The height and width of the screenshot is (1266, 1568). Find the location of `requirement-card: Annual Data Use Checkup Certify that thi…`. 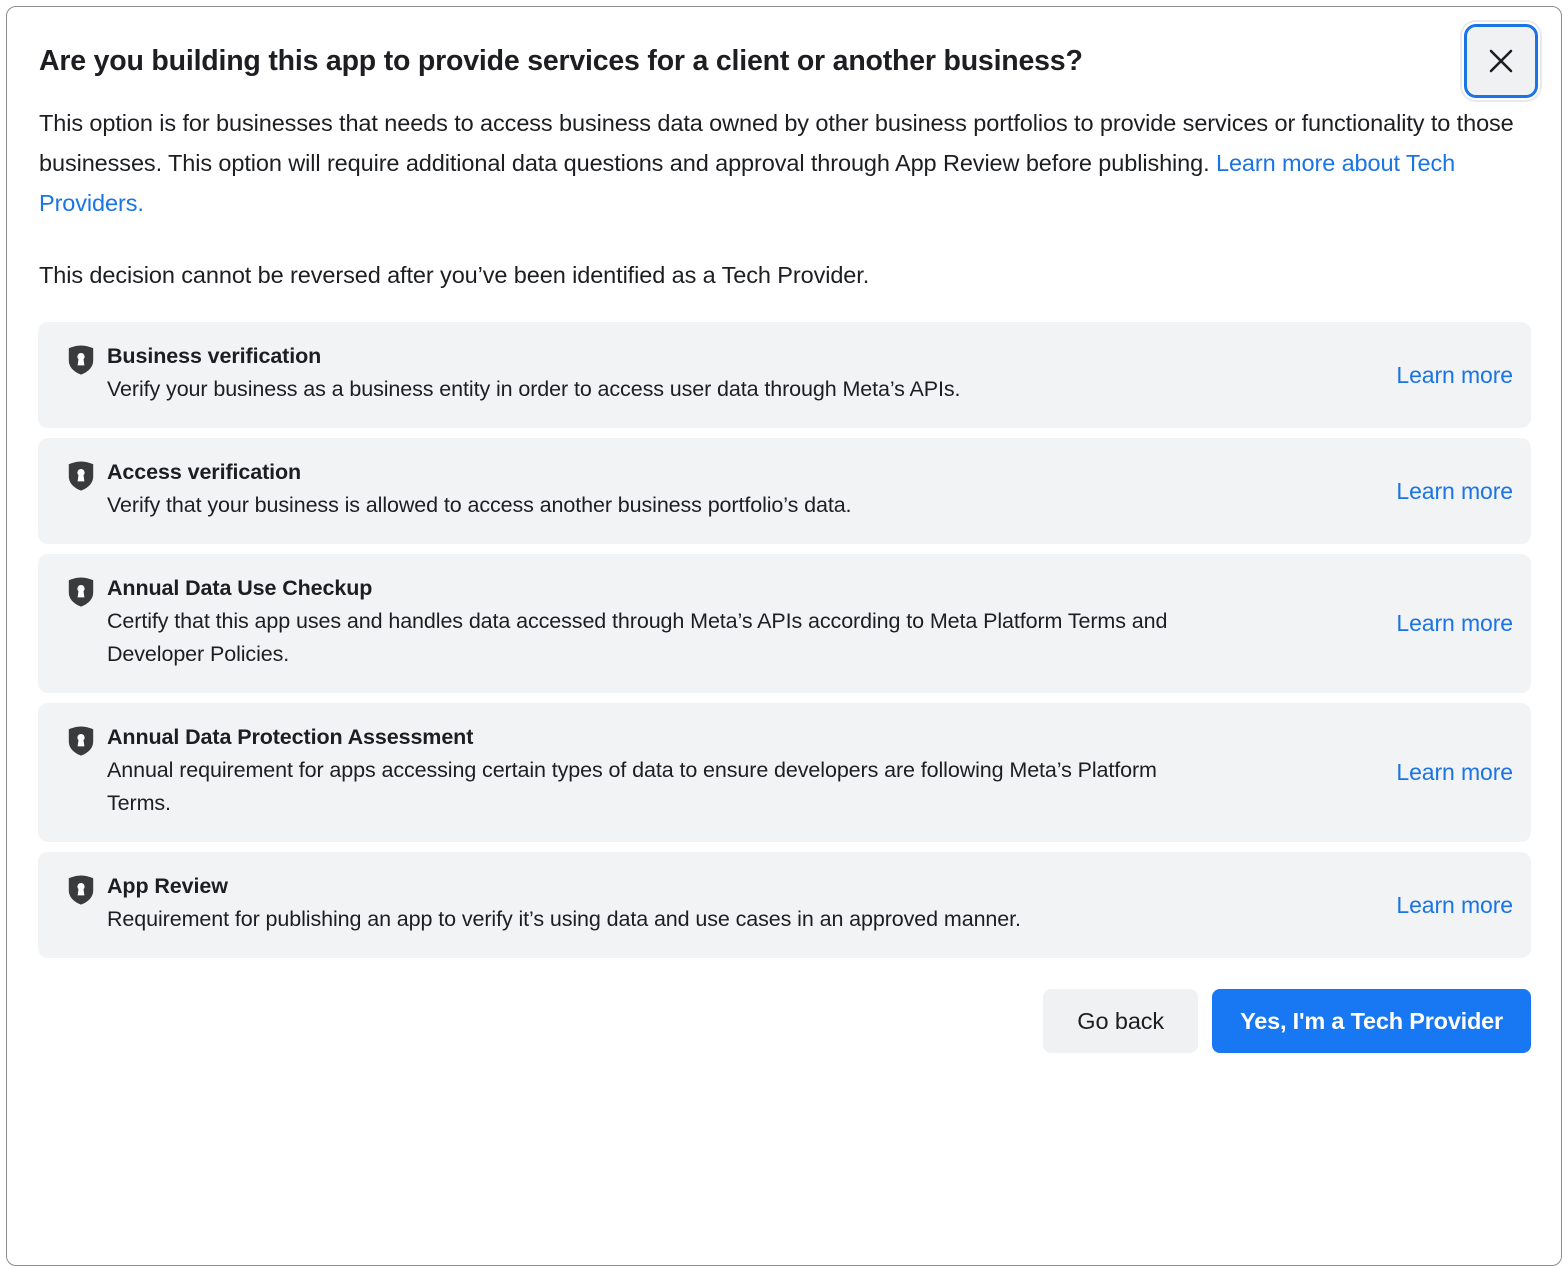

requirement-card: Annual Data Use Checkup Certify that thi… is located at coordinates (784, 623).